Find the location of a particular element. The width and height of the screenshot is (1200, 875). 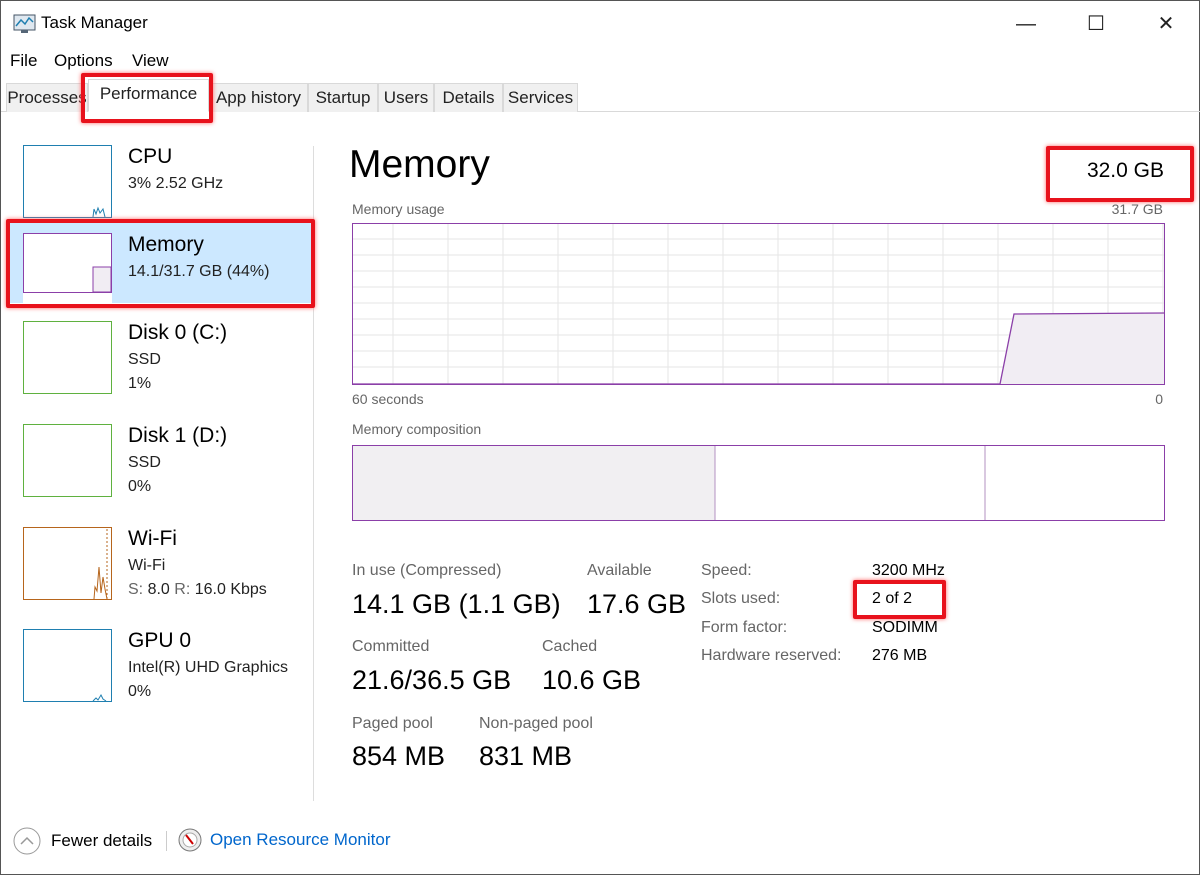

menu-file: File is located at coordinates (23, 61).